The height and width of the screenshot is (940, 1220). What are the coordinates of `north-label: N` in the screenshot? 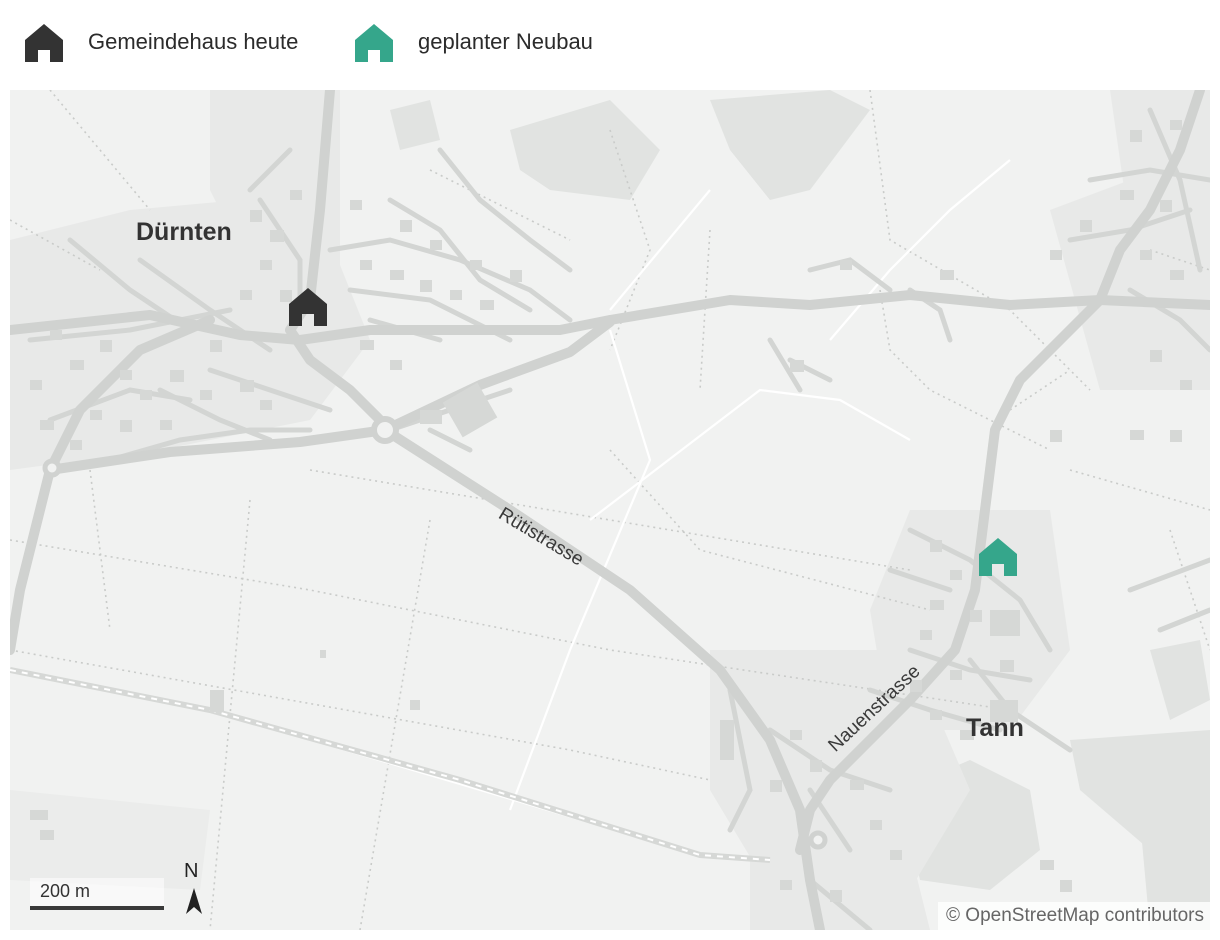 It's located at (191, 871).